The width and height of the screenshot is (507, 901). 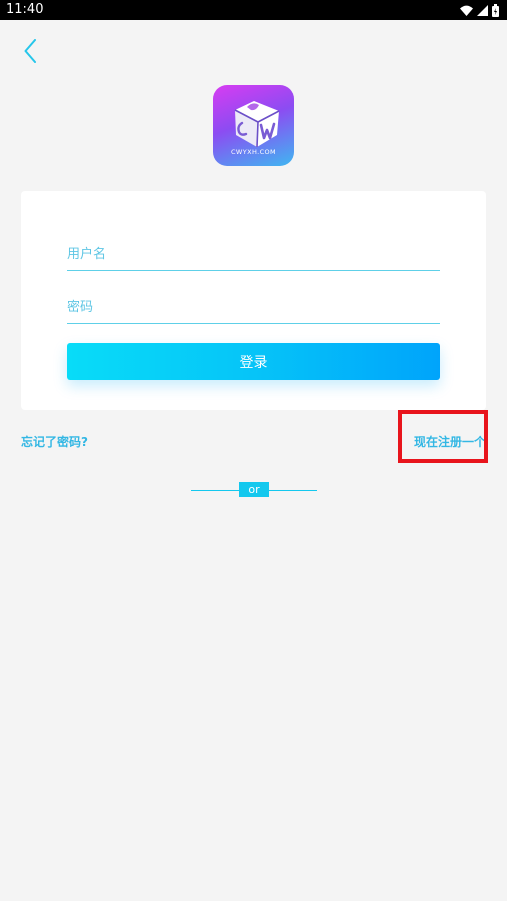 I want to click on login-button: 登录, so click(x=253, y=361).